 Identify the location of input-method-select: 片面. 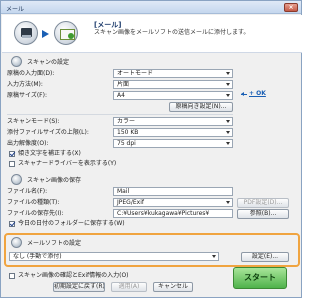
(173, 84).